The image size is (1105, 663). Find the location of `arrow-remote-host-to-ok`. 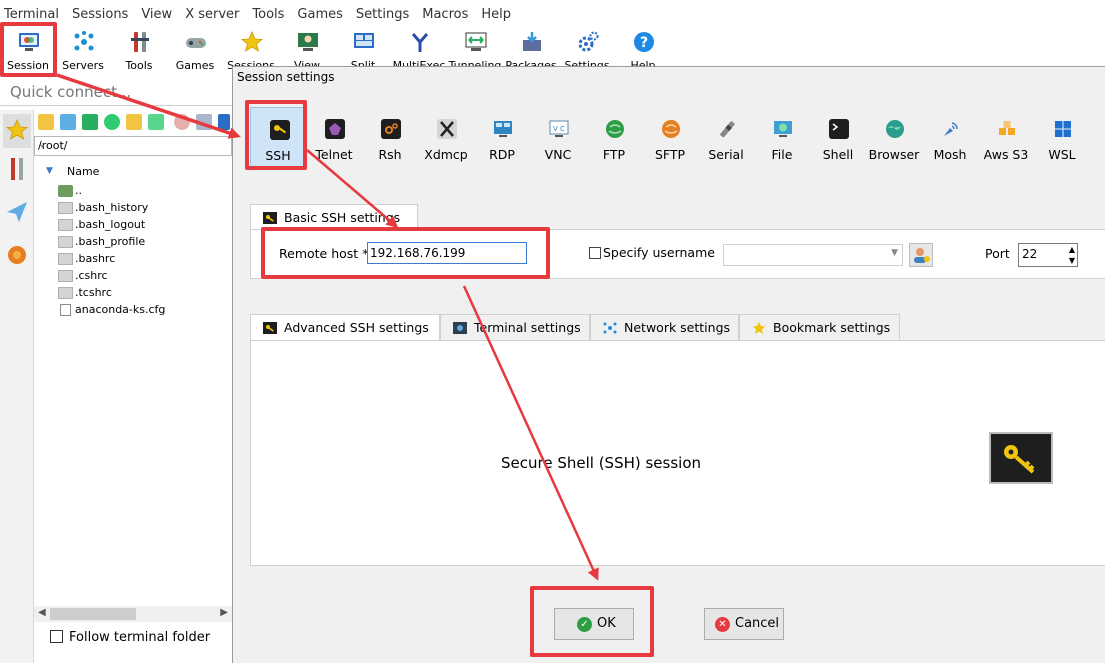

arrow-remote-host-to-ok is located at coordinates (530, 433).